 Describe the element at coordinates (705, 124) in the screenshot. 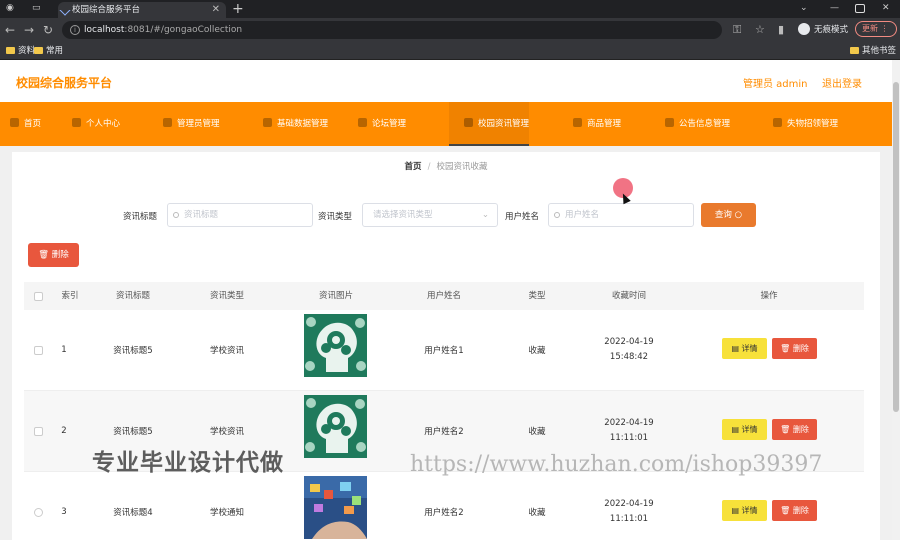

I see `nav-label: 公告信息管理` at that location.